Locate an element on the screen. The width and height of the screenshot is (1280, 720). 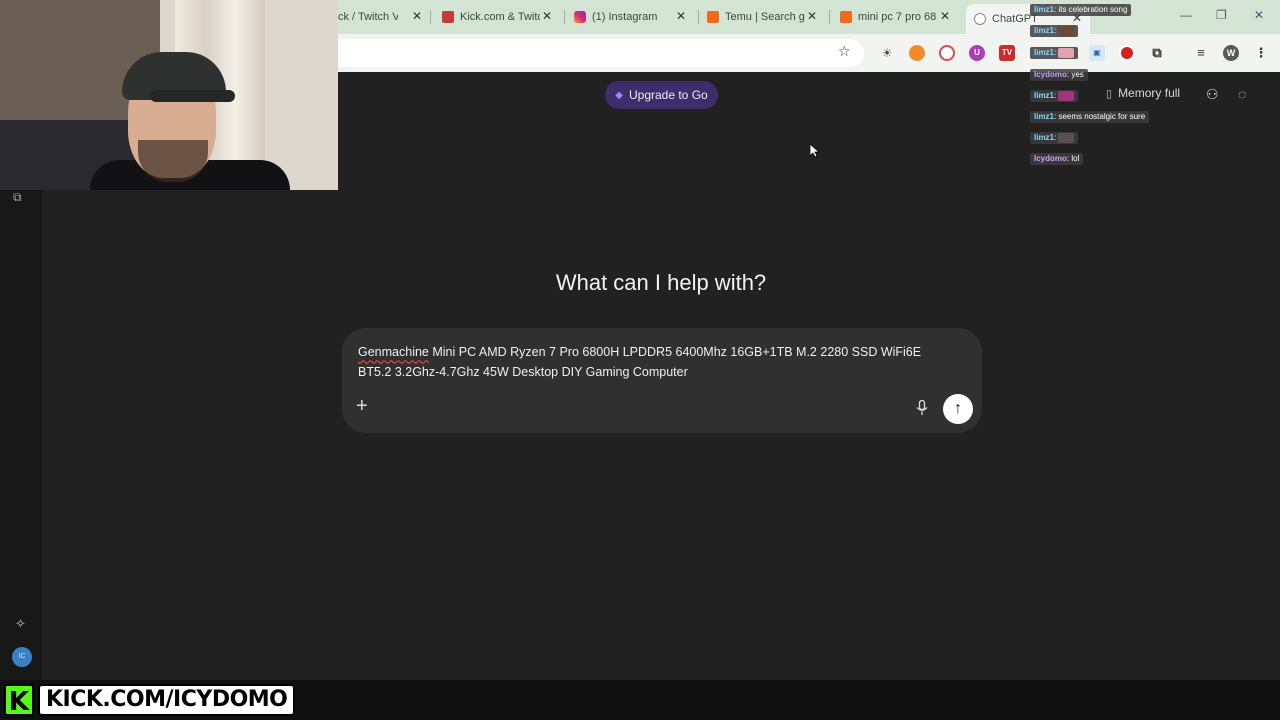
address-bar is located at coordinates (601, 53).